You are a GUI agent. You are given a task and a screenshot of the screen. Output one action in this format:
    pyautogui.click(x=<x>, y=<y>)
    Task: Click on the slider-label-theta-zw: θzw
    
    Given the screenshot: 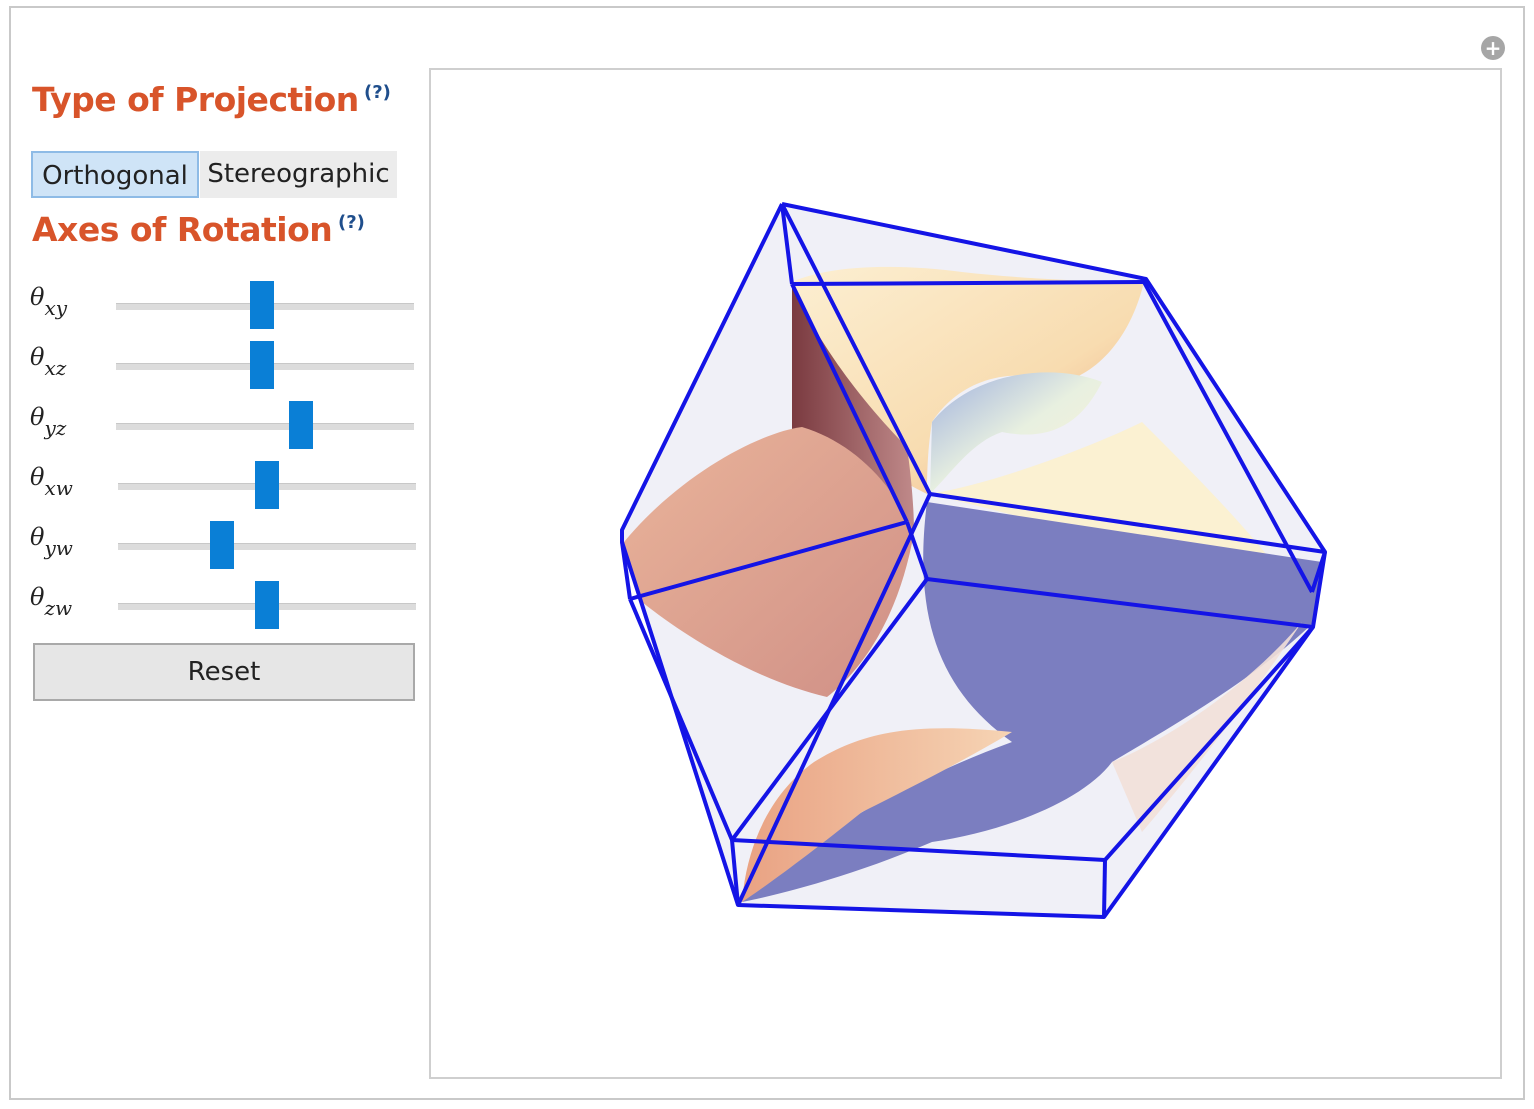 What is the action you would take?
    pyautogui.click(x=51, y=601)
    